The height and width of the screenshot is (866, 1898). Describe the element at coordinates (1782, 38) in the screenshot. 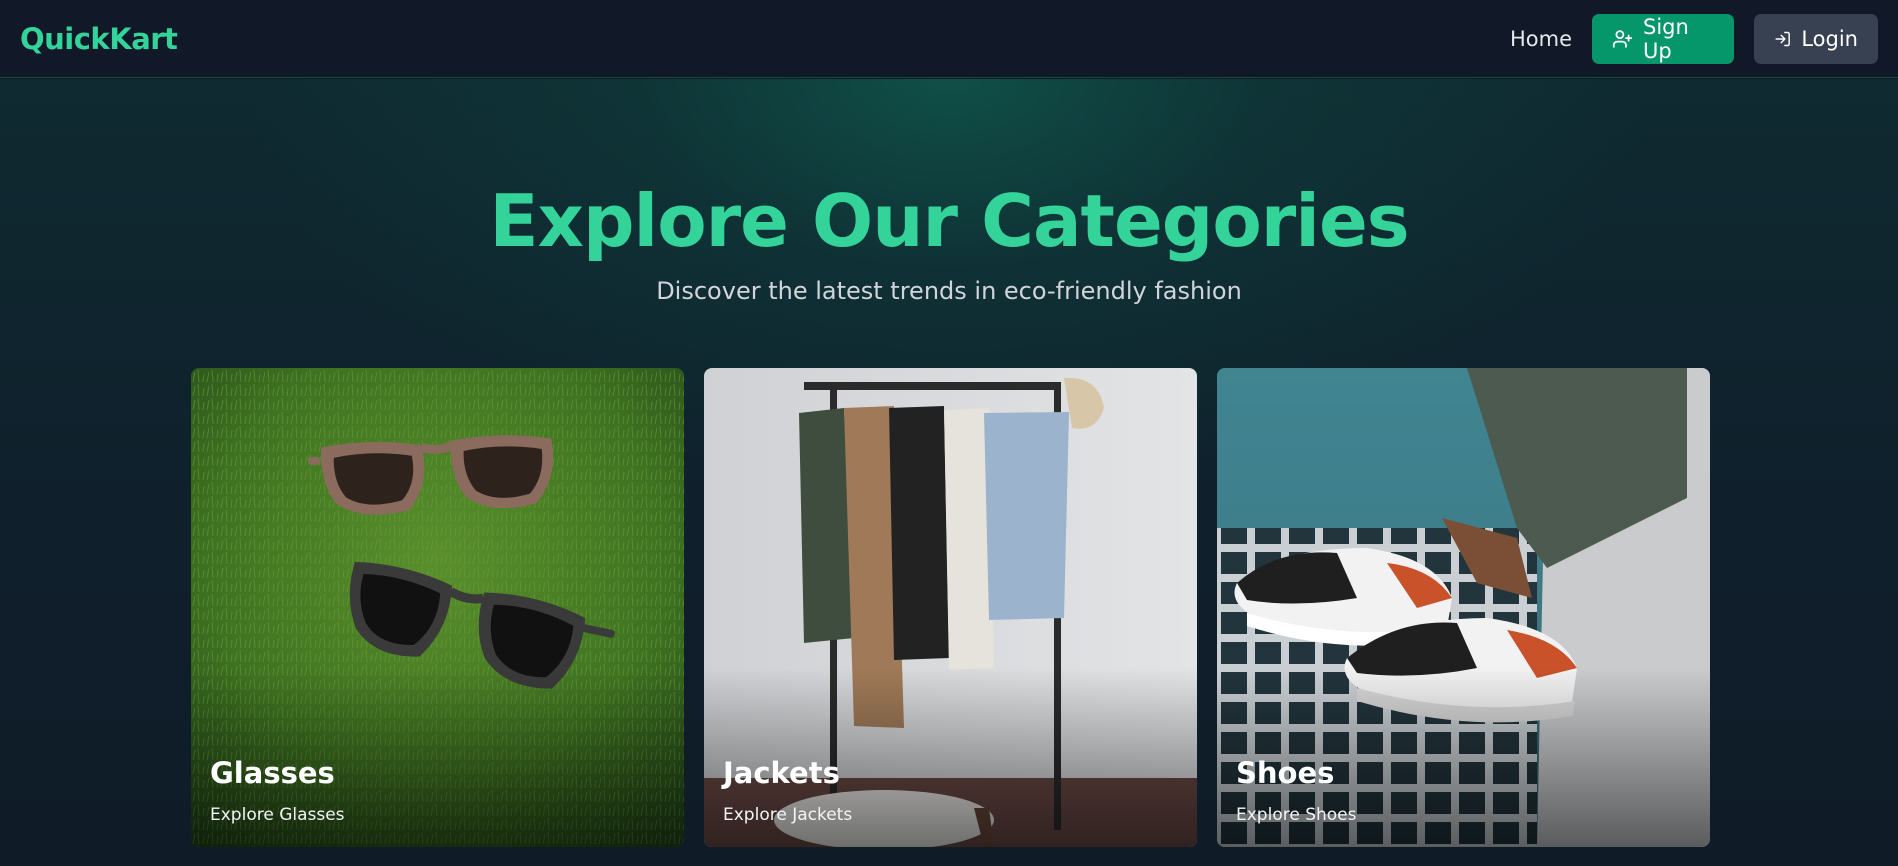

I see `log-in-icon` at that location.